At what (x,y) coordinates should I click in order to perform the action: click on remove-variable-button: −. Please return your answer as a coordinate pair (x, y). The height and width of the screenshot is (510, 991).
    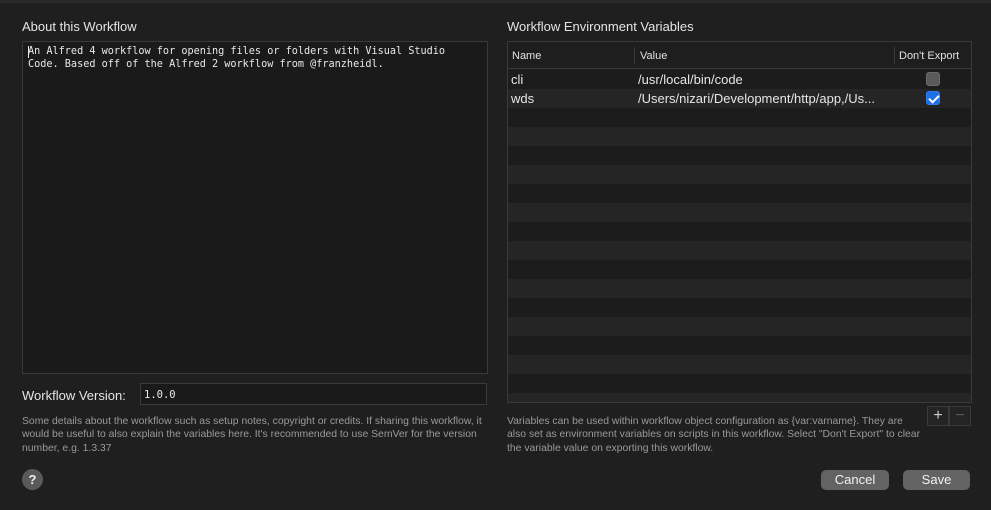
    Looking at the image, I should click on (960, 416).